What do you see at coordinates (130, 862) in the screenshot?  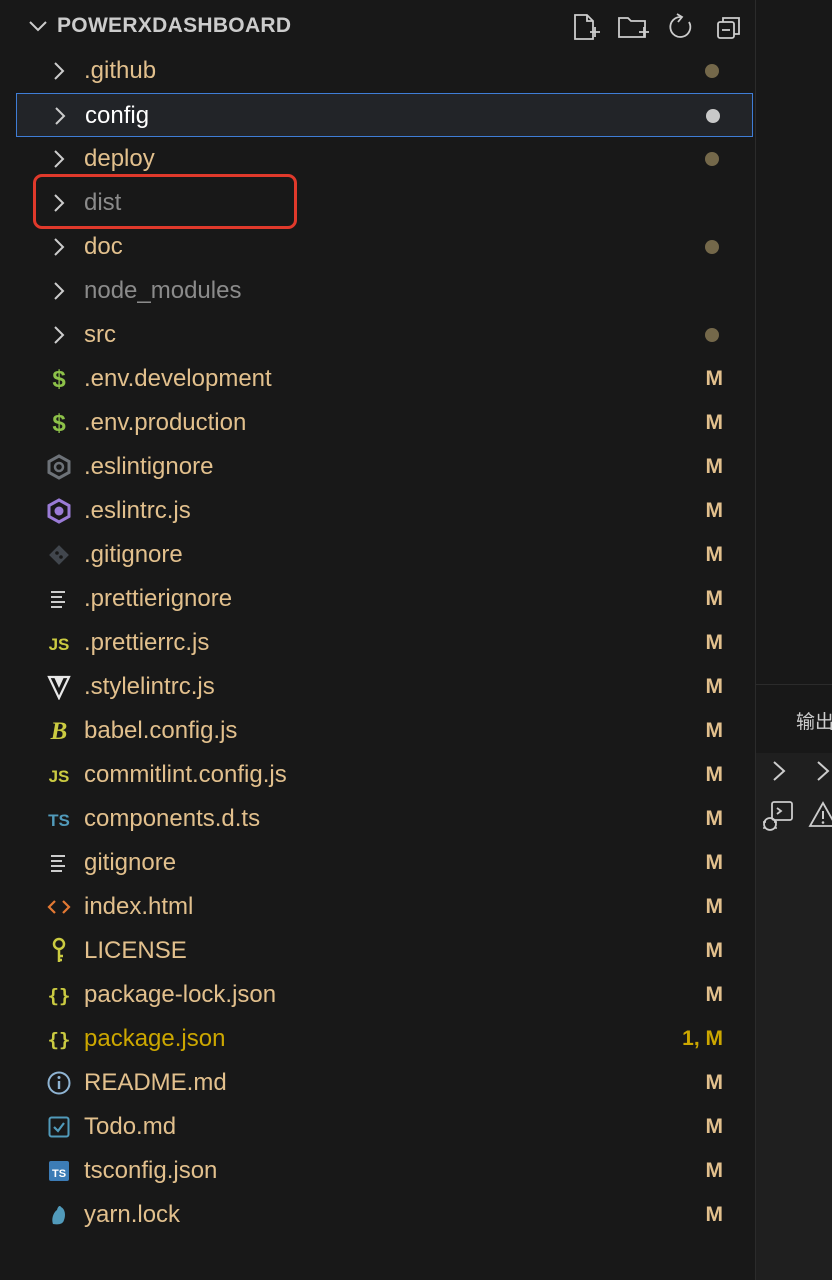 I see `item-label: gitignore` at bounding box center [130, 862].